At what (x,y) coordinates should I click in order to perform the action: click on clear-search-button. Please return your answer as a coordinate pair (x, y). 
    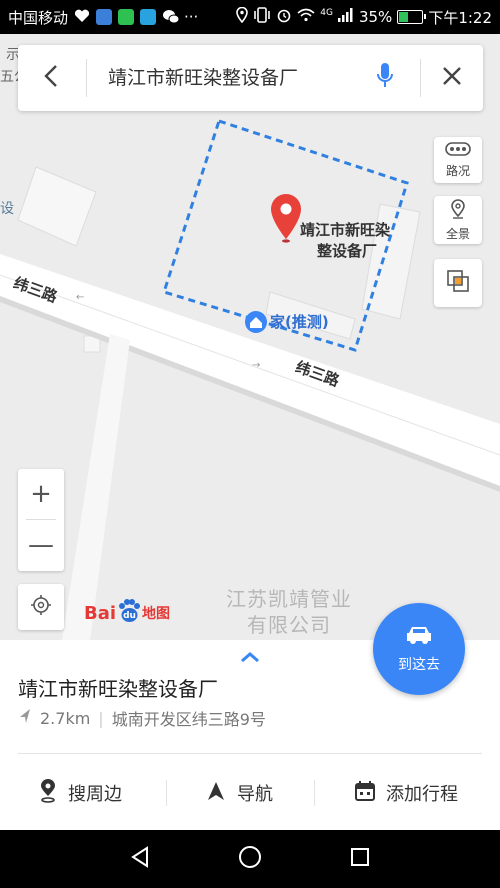
    Looking at the image, I should click on (452, 78).